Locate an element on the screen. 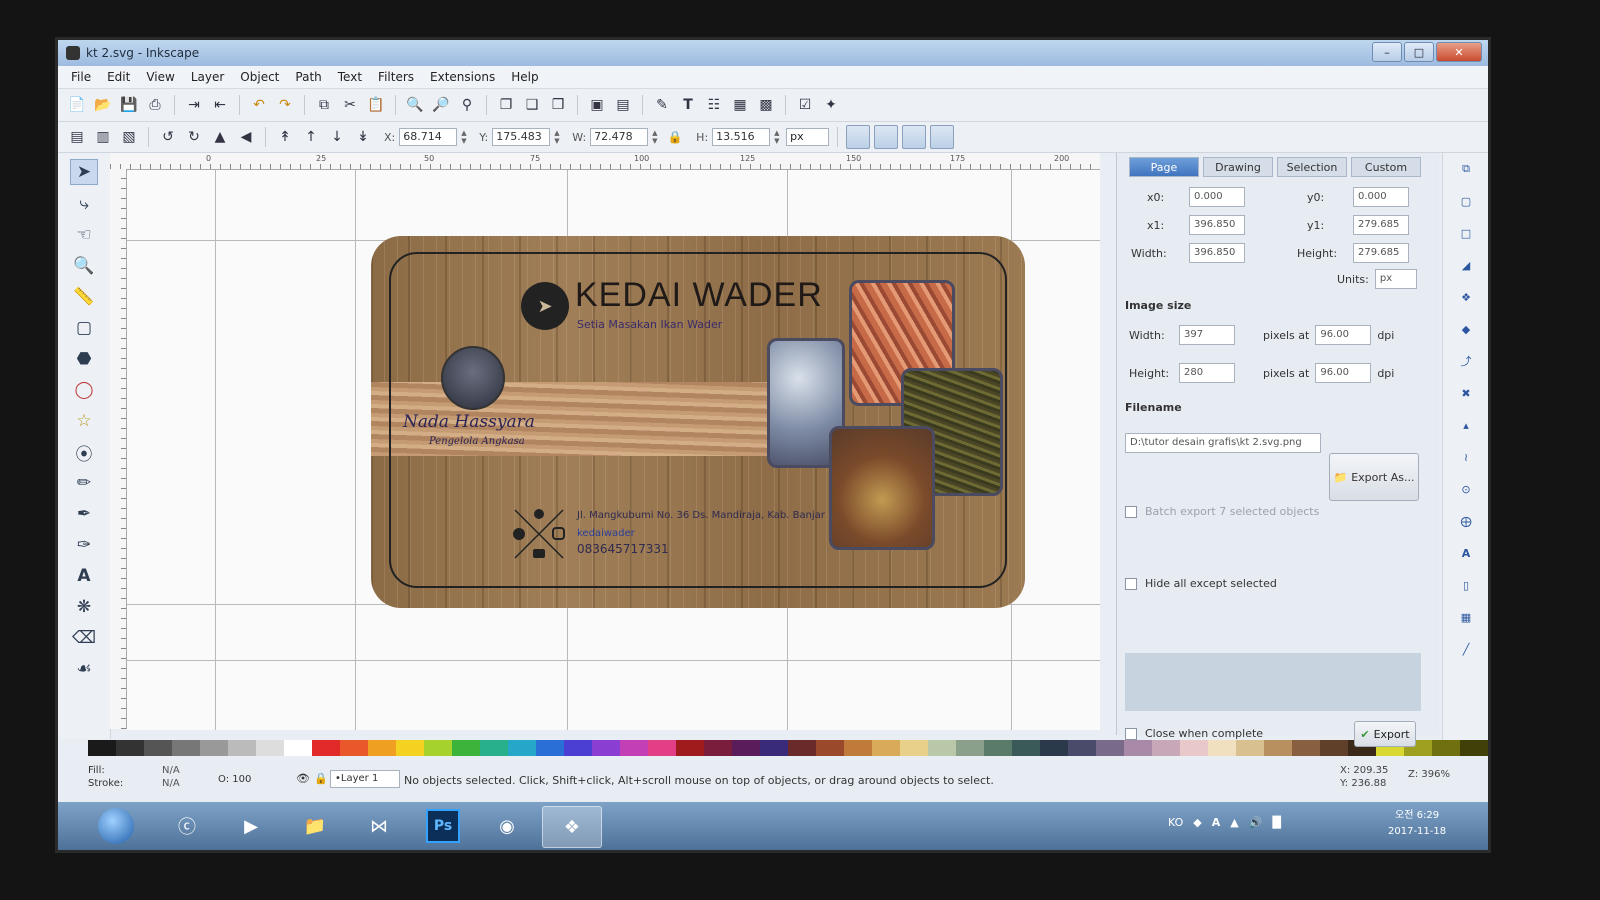 This screenshot has width=1600, height=900. scale-corners-toggle is located at coordinates (886, 137).